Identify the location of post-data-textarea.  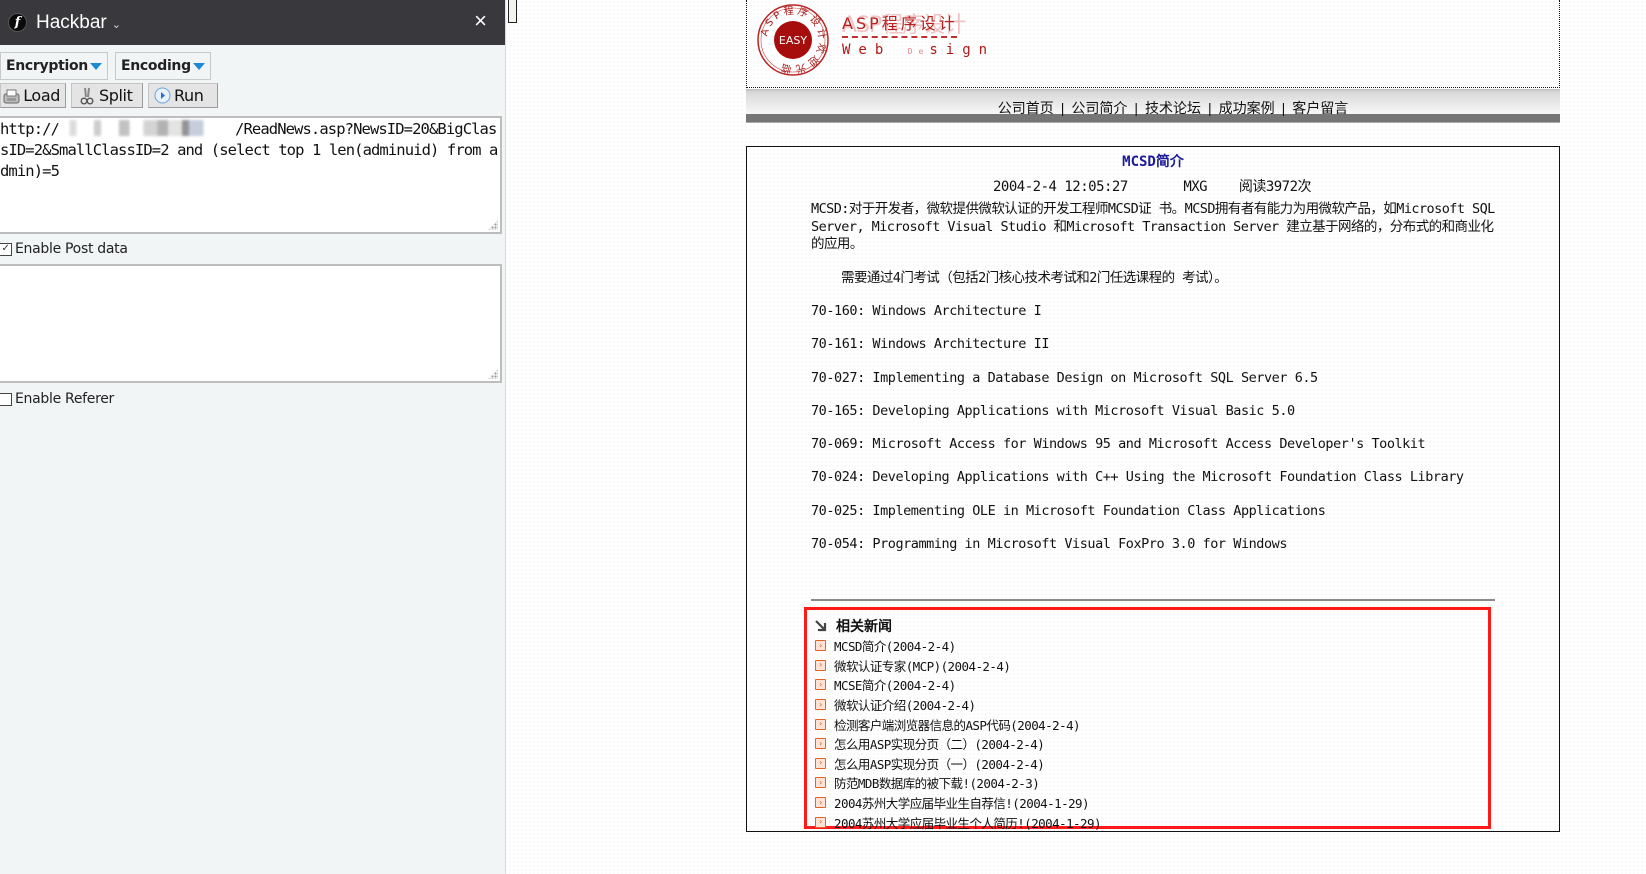
(251, 323).